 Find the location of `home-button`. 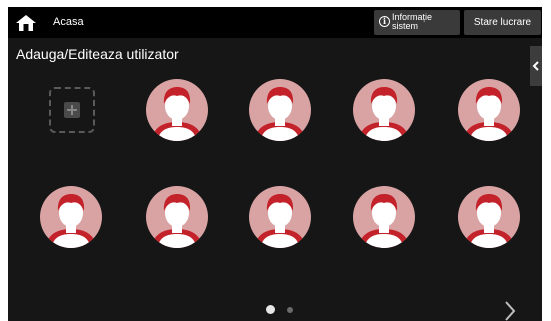

home-button is located at coordinates (26, 22).